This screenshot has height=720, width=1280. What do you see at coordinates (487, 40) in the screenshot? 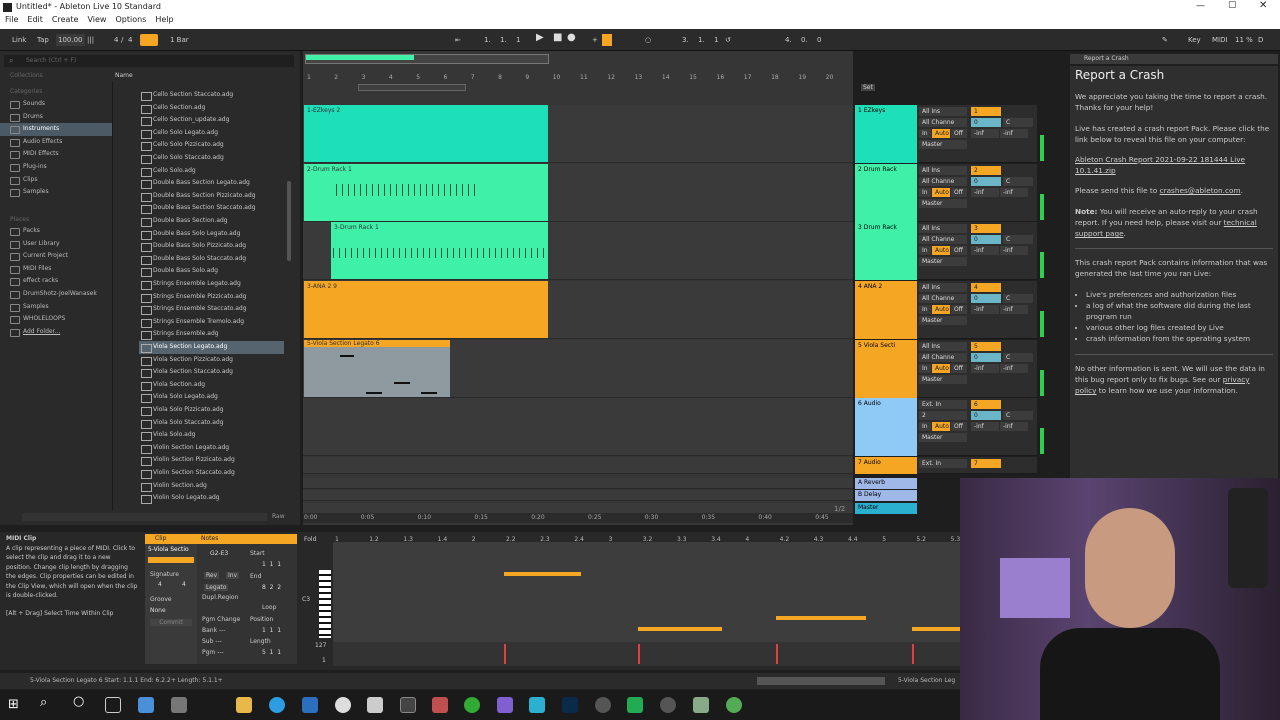
I see `song-position-bars: 1.` at bounding box center [487, 40].